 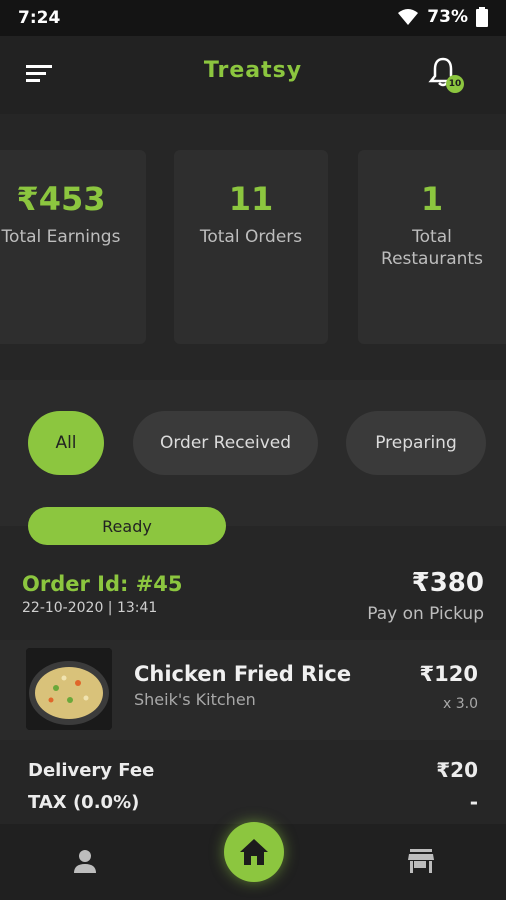 What do you see at coordinates (455, 84) in the screenshot?
I see `notification-badge: 10` at bounding box center [455, 84].